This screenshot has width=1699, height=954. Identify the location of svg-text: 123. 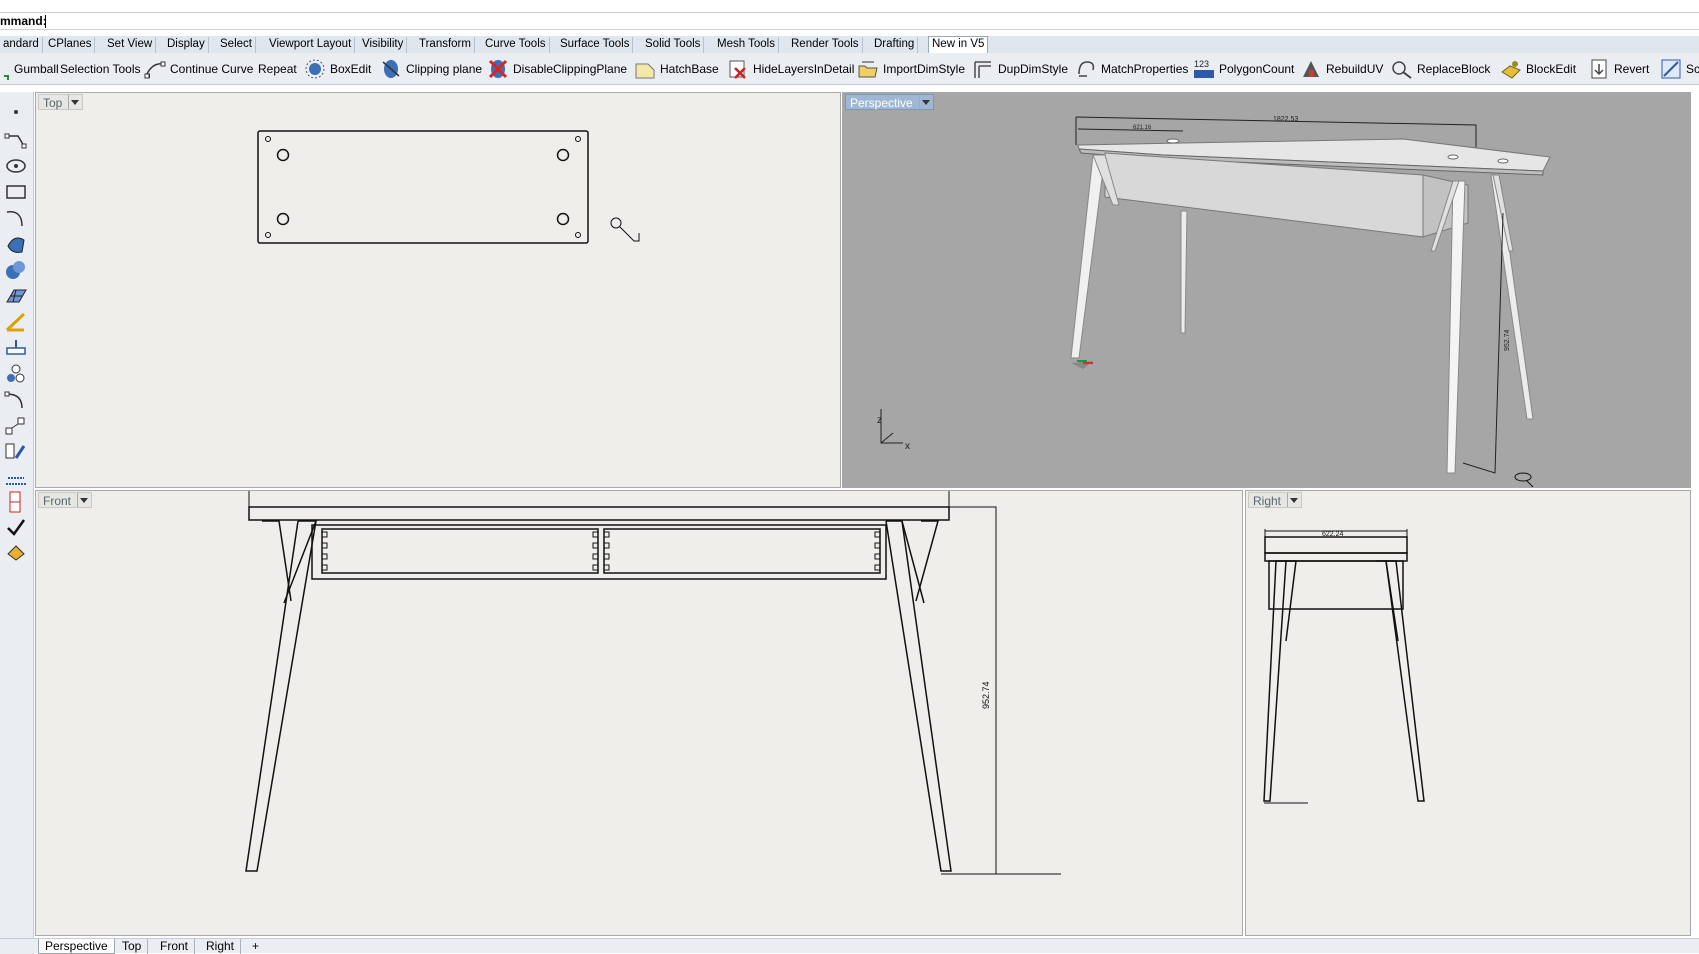
(1201, 64).